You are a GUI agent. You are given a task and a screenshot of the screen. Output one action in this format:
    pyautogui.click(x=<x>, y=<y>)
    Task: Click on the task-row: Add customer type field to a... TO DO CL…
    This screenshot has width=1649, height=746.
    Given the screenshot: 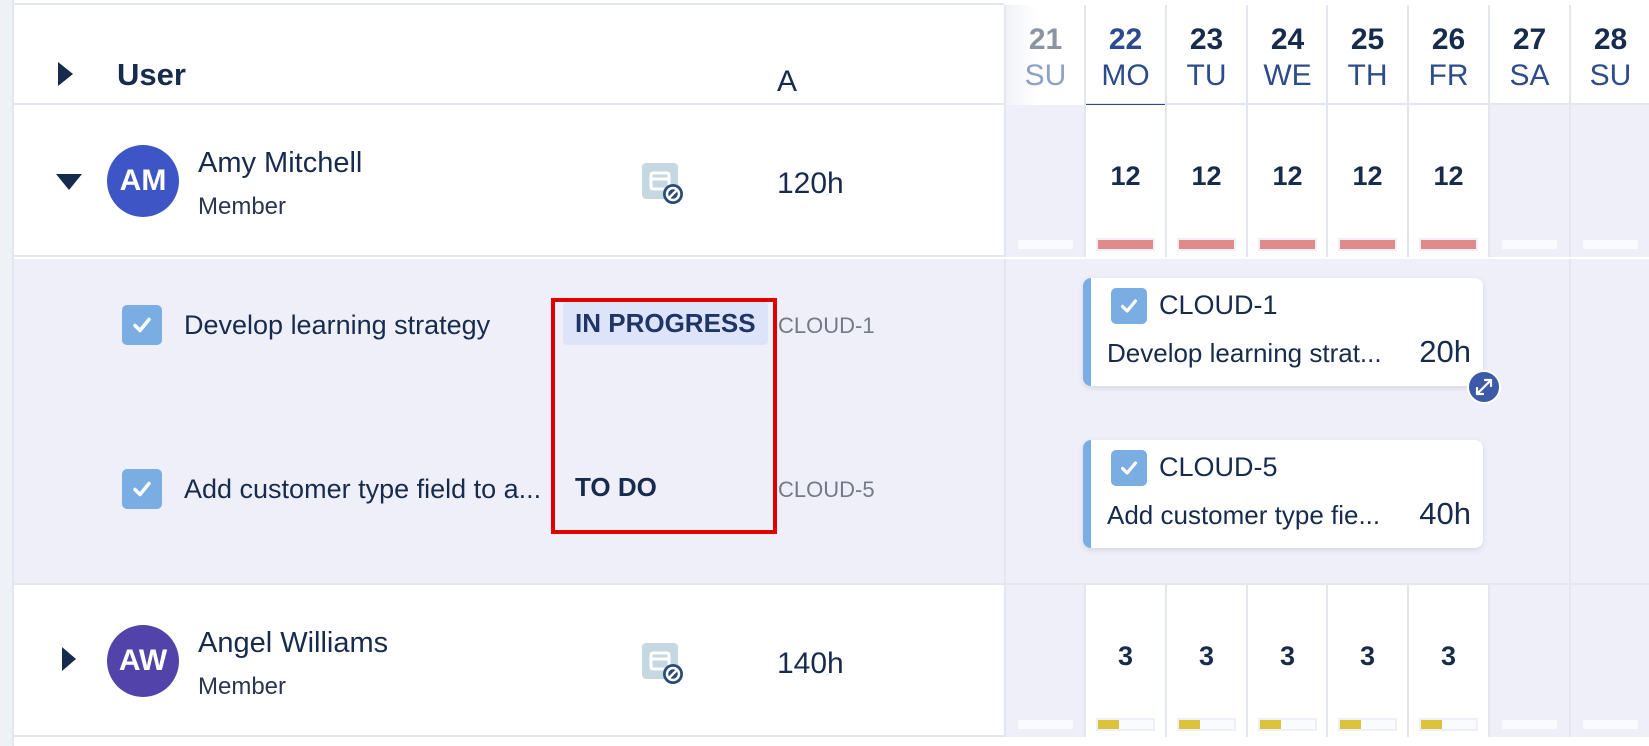 What is the action you would take?
    pyautogui.click(x=509, y=499)
    